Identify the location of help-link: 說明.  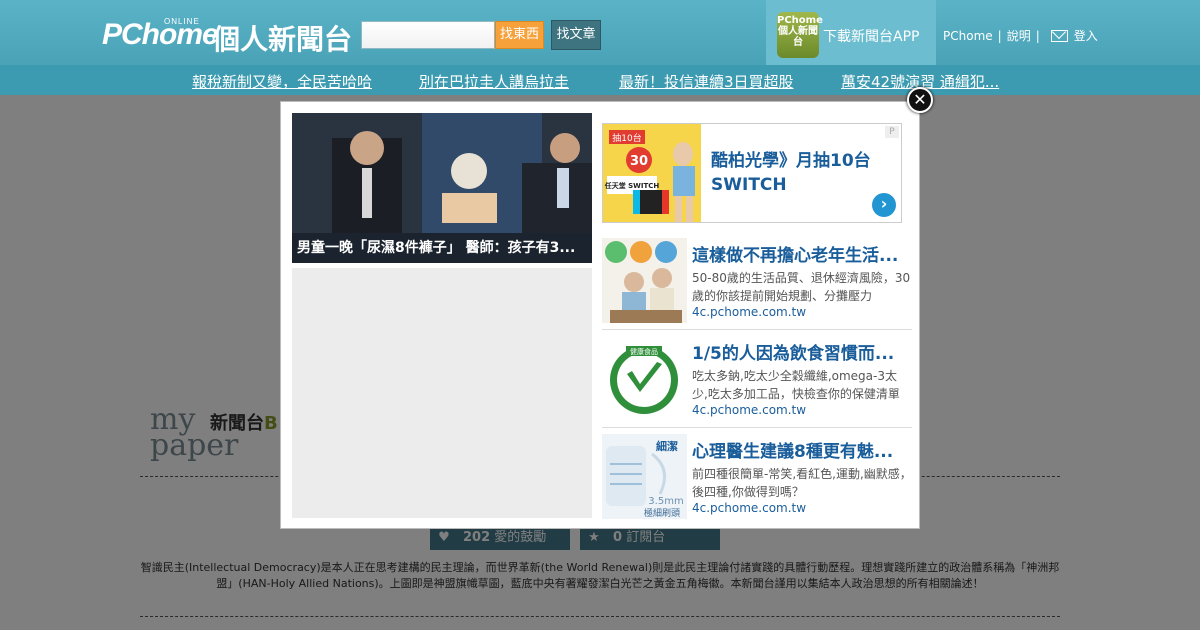
(1019, 35).